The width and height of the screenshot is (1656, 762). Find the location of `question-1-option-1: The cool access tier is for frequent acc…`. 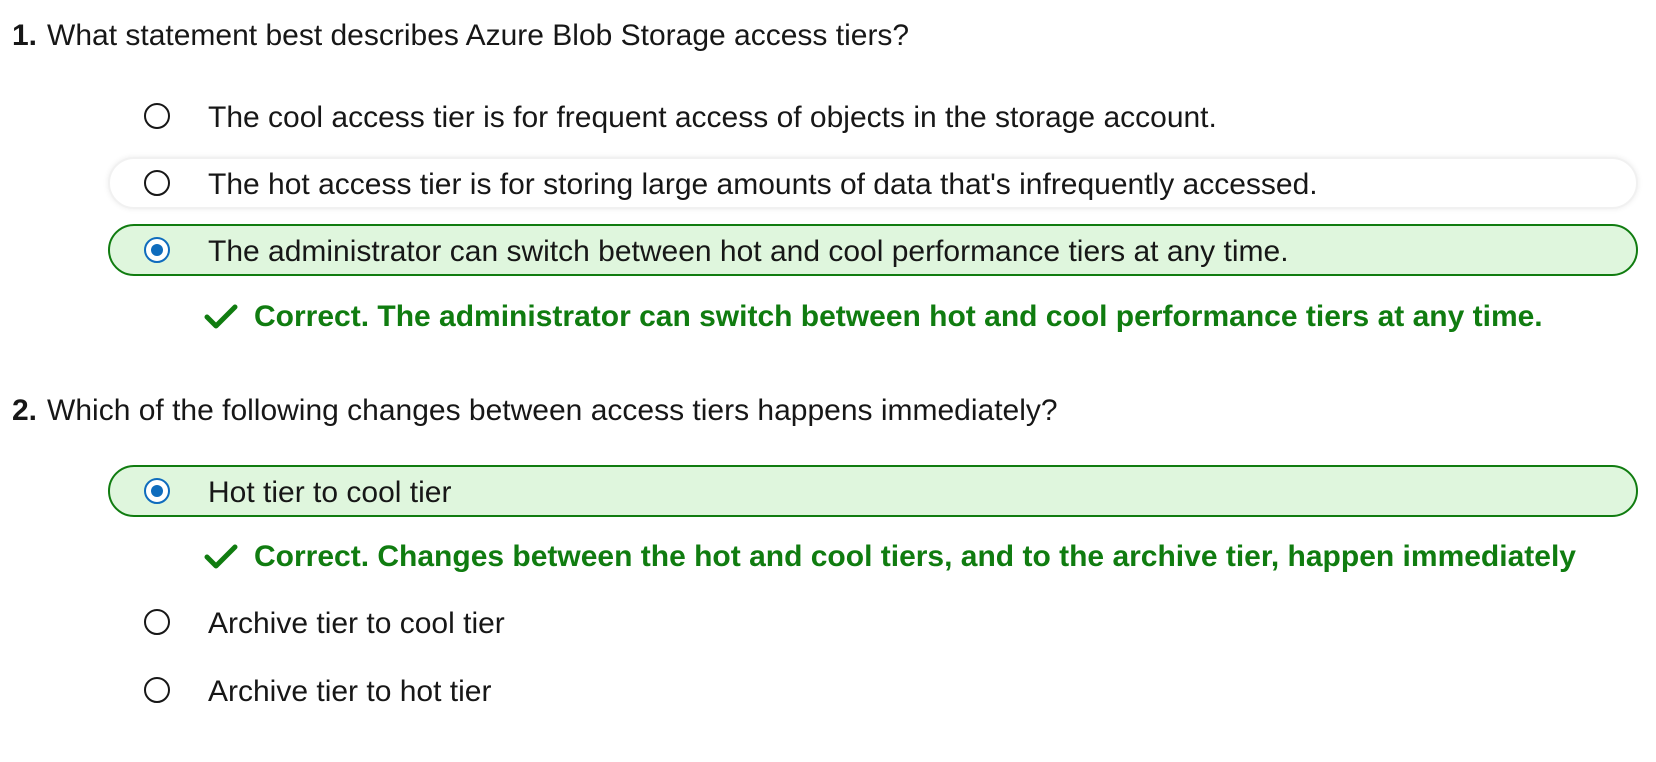

question-1-option-1: The cool access tier is for frequent acc… is located at coordinates (873, 116).